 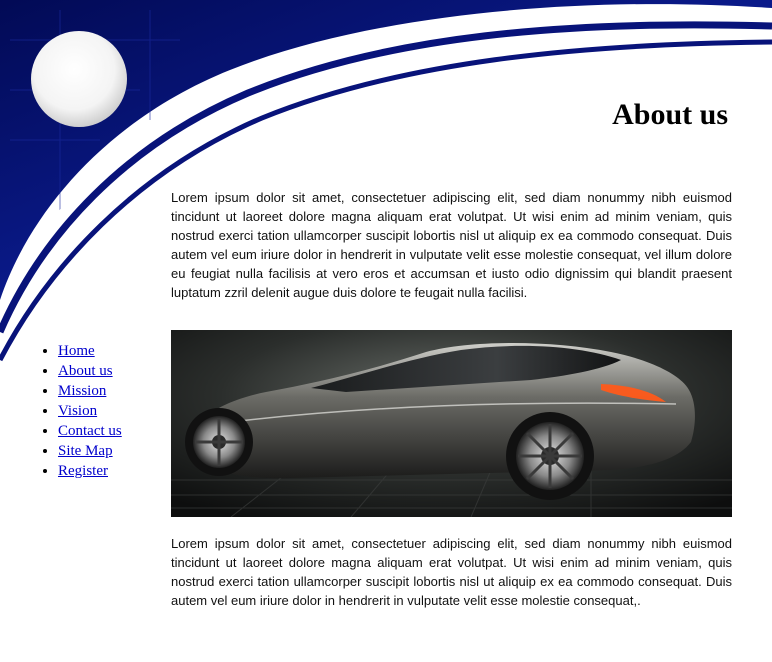 I want to click on page-title: About us, so click(x=670, y=114).